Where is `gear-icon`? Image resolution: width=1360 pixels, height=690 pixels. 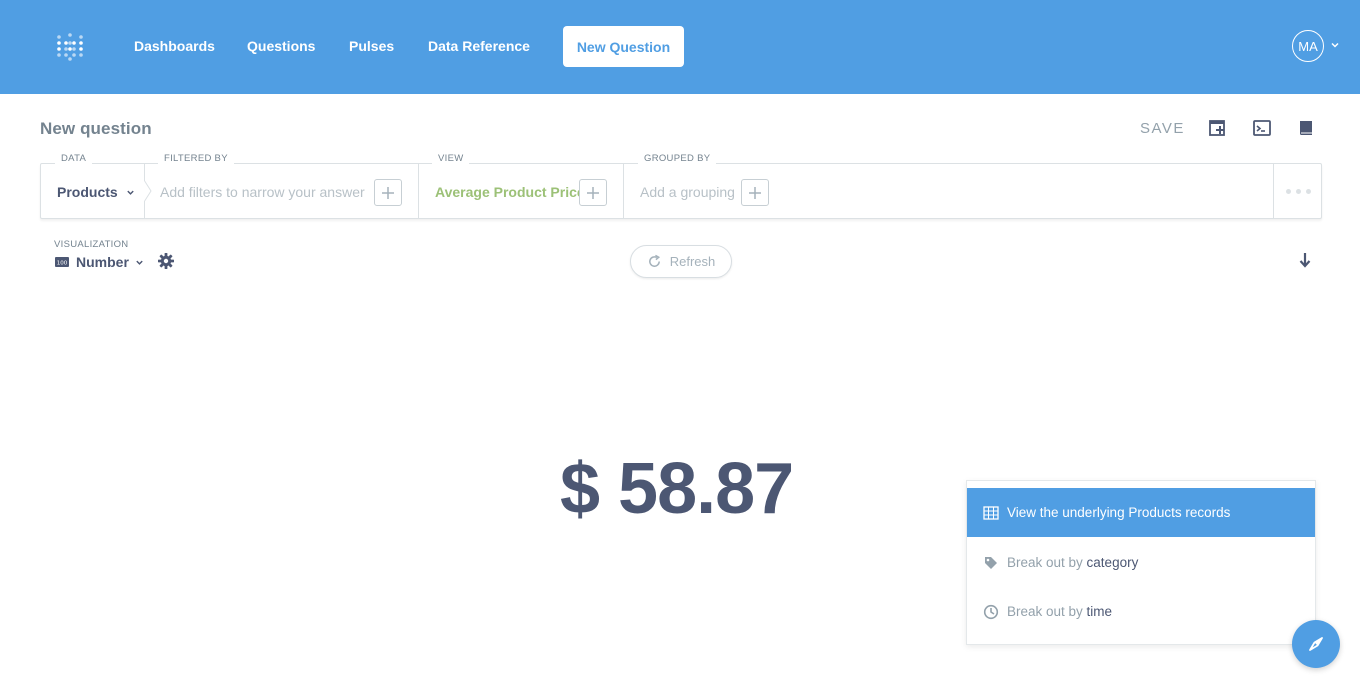 gear-icon is located at coordinates (166, 261).